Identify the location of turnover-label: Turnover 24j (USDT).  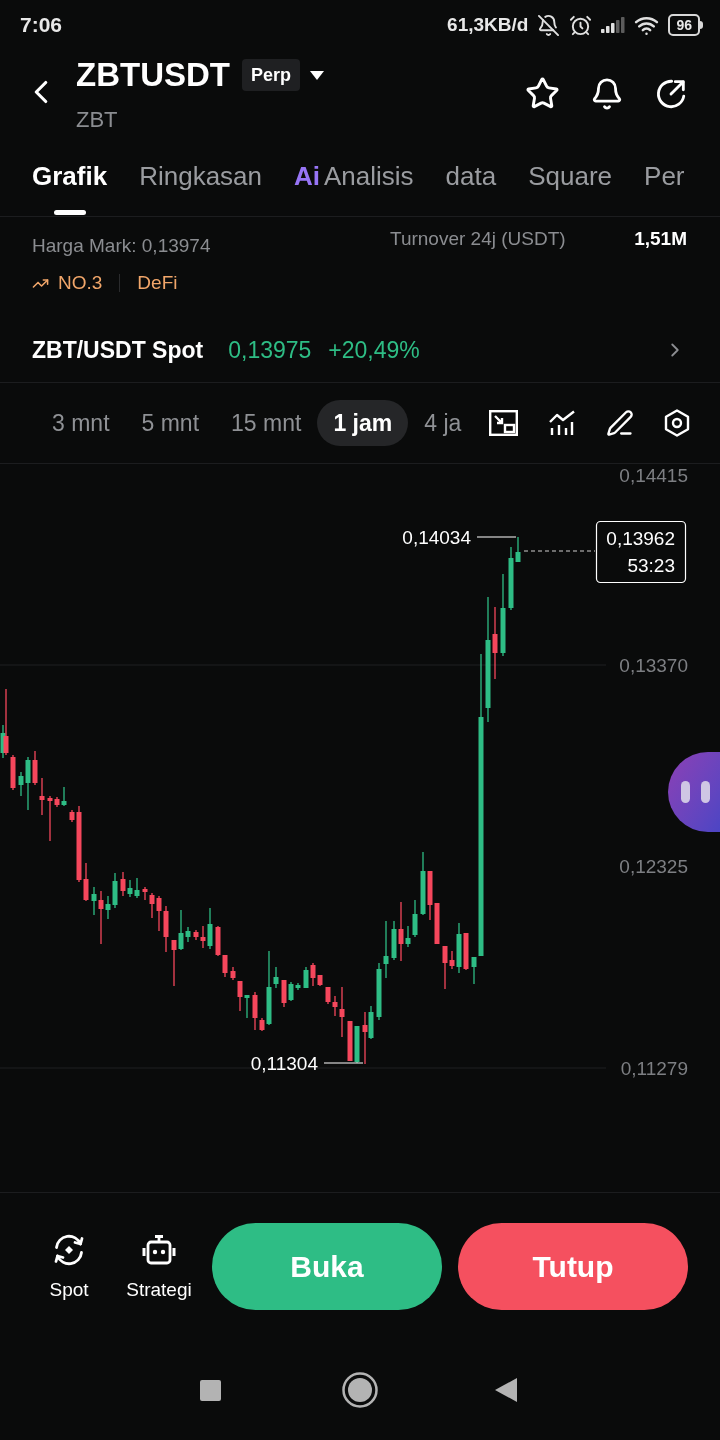
(478, 239).